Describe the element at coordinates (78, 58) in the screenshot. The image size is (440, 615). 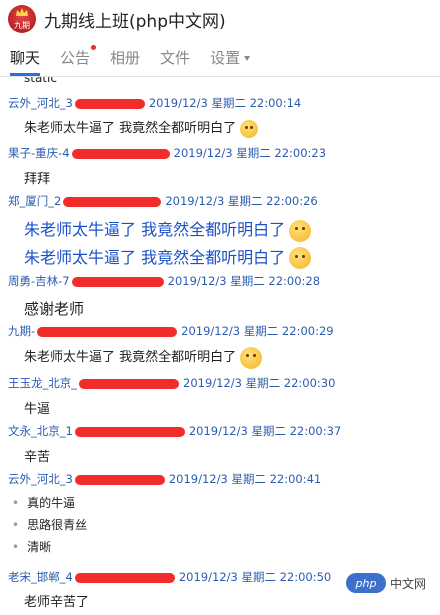
I see `tab-announcement: 公告` at that location.